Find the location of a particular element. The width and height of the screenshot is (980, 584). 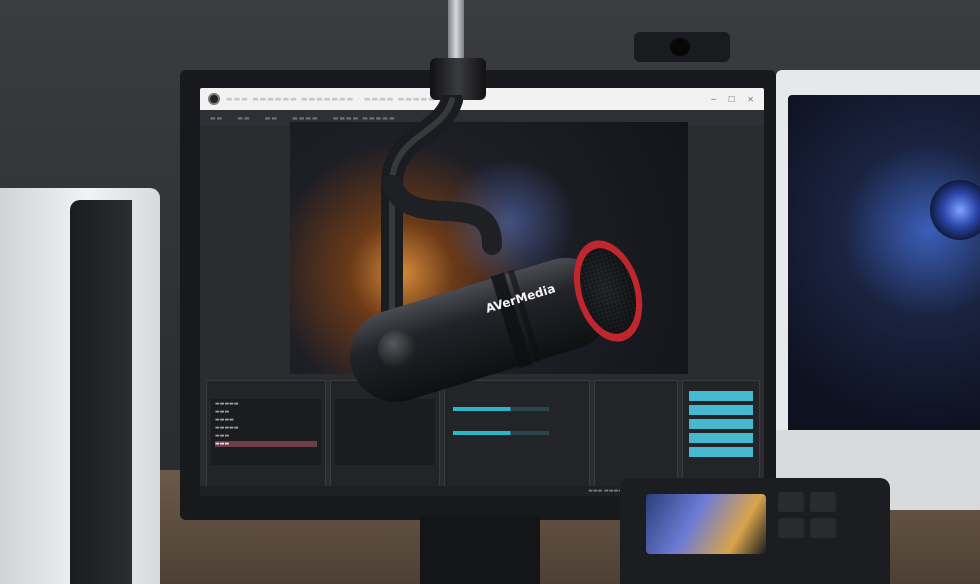

game-console-center is located at coordinates (101, 392).